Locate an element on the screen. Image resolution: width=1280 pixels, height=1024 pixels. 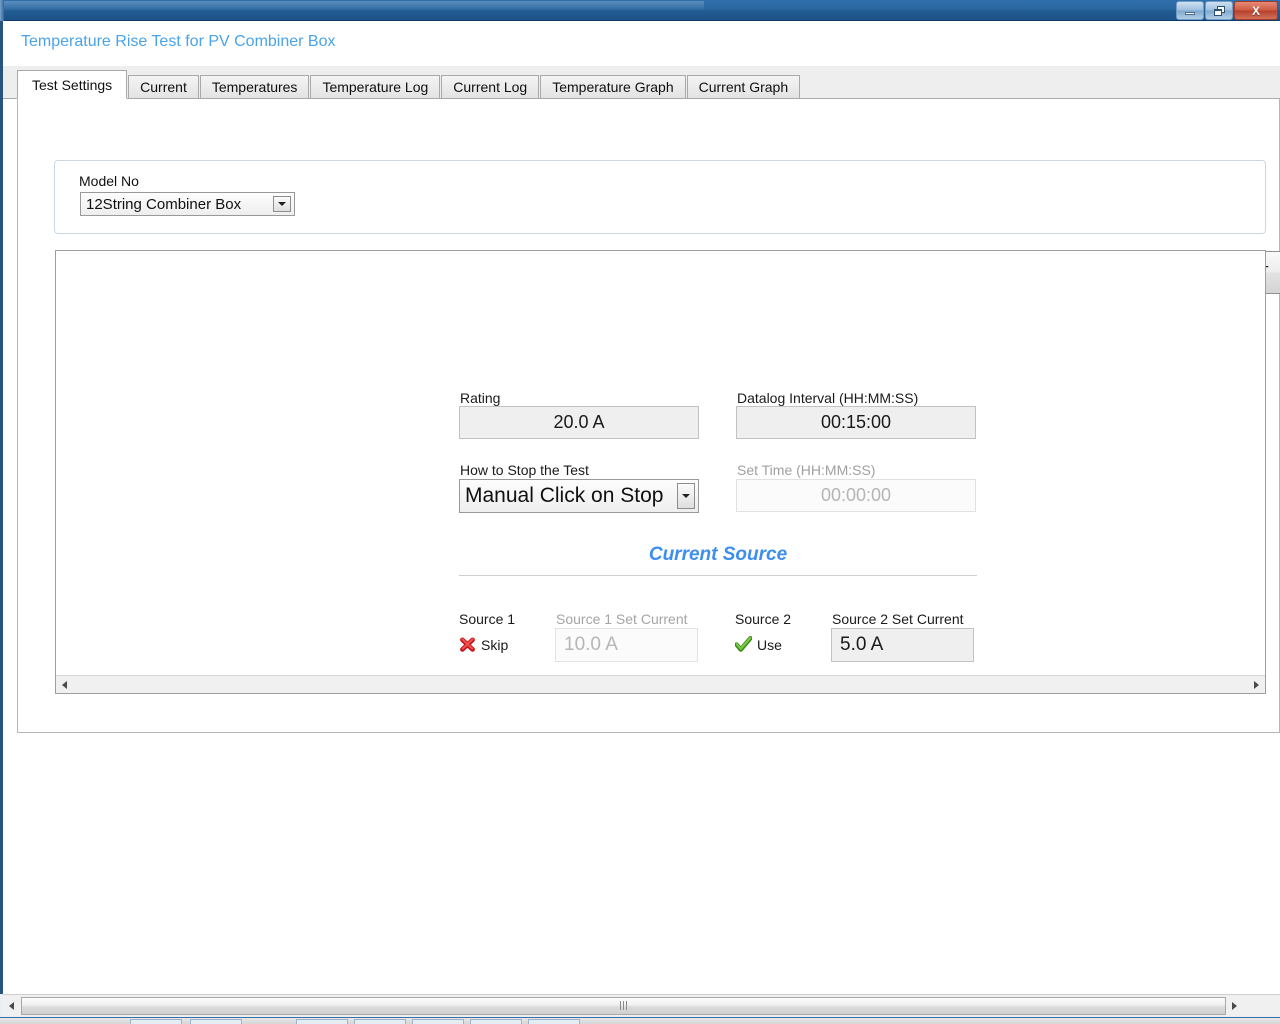
page-scroll-left-icon is located at coordinates (11, 1006).